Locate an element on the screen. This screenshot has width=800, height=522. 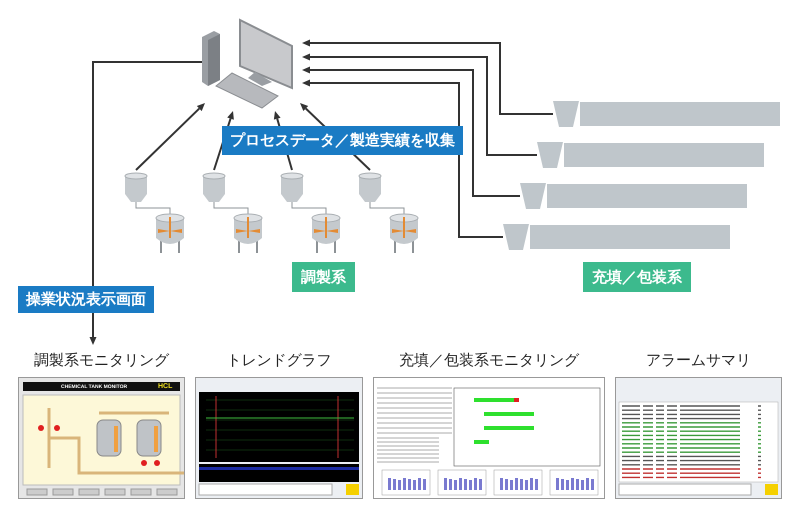
screen-title: 充填／包装系モニタリング is located at coordinates (489, 360).